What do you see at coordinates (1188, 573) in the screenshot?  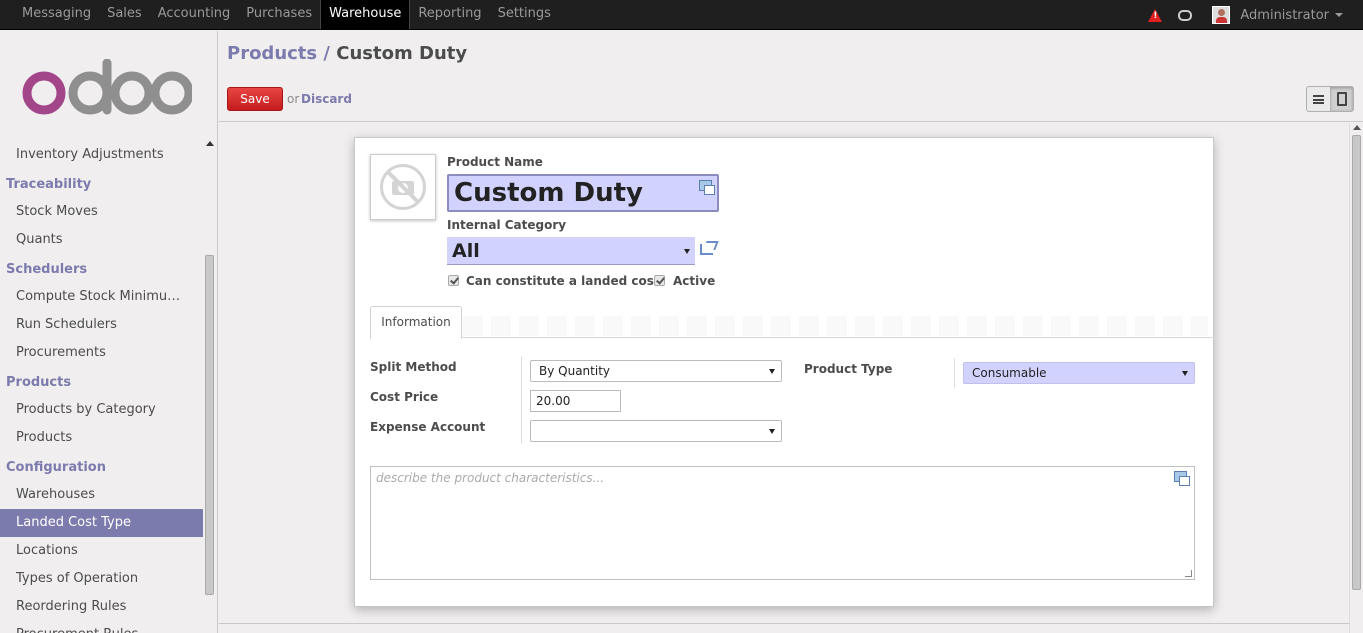 I see `resize-handle` at bounding box center [1188, 573].